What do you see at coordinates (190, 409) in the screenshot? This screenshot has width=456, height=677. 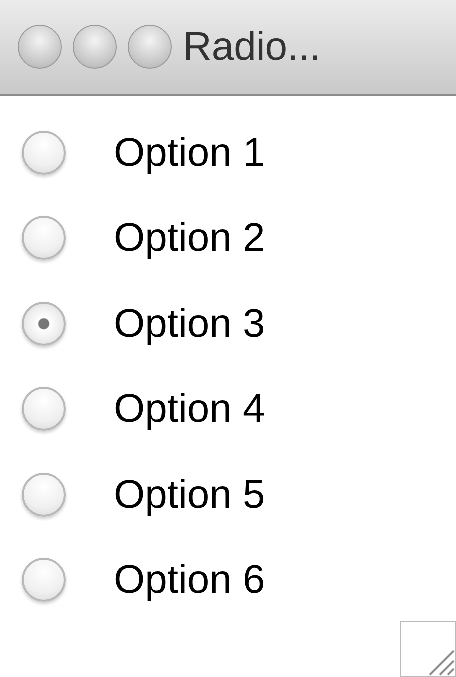 I see `option-label: Option 4` at bounding box center [190, 409].